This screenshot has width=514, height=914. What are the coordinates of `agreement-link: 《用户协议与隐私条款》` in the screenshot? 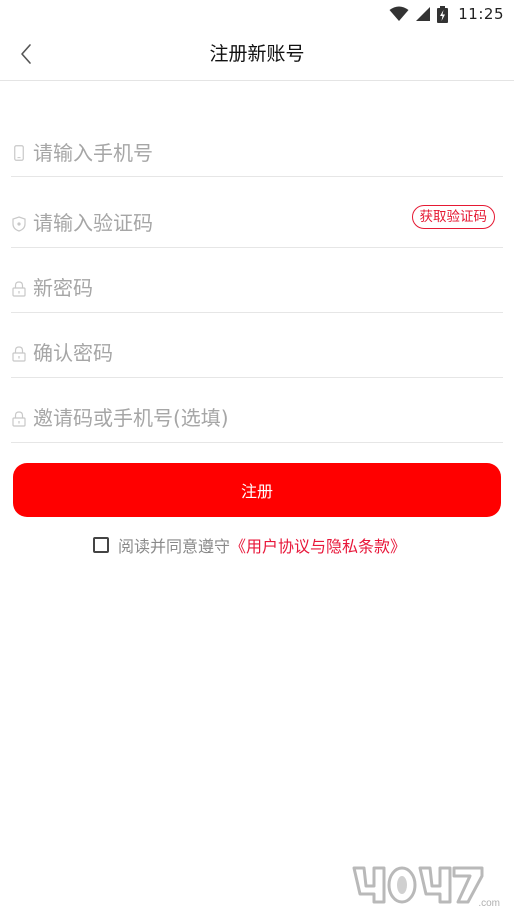 It's located at (318, 545).